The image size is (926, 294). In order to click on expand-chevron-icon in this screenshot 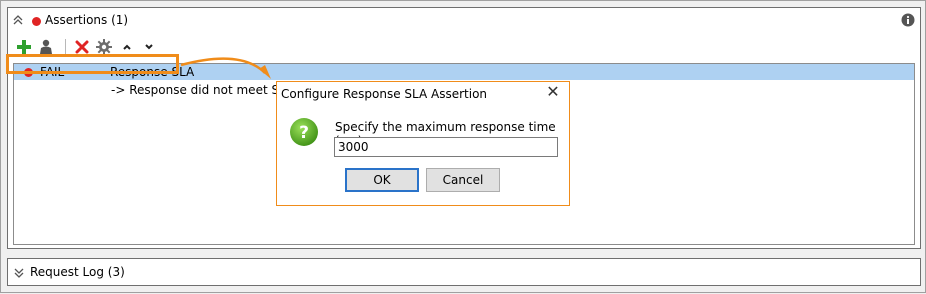, I will do `click(19, 273)`.